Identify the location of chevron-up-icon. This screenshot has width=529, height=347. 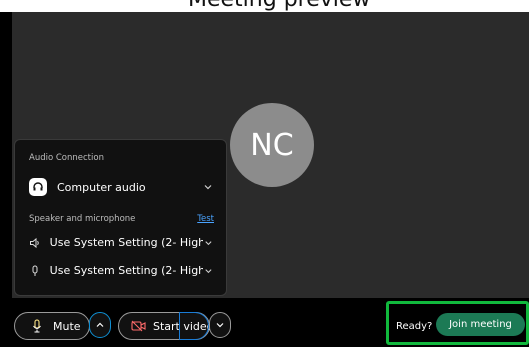
(100, 324).